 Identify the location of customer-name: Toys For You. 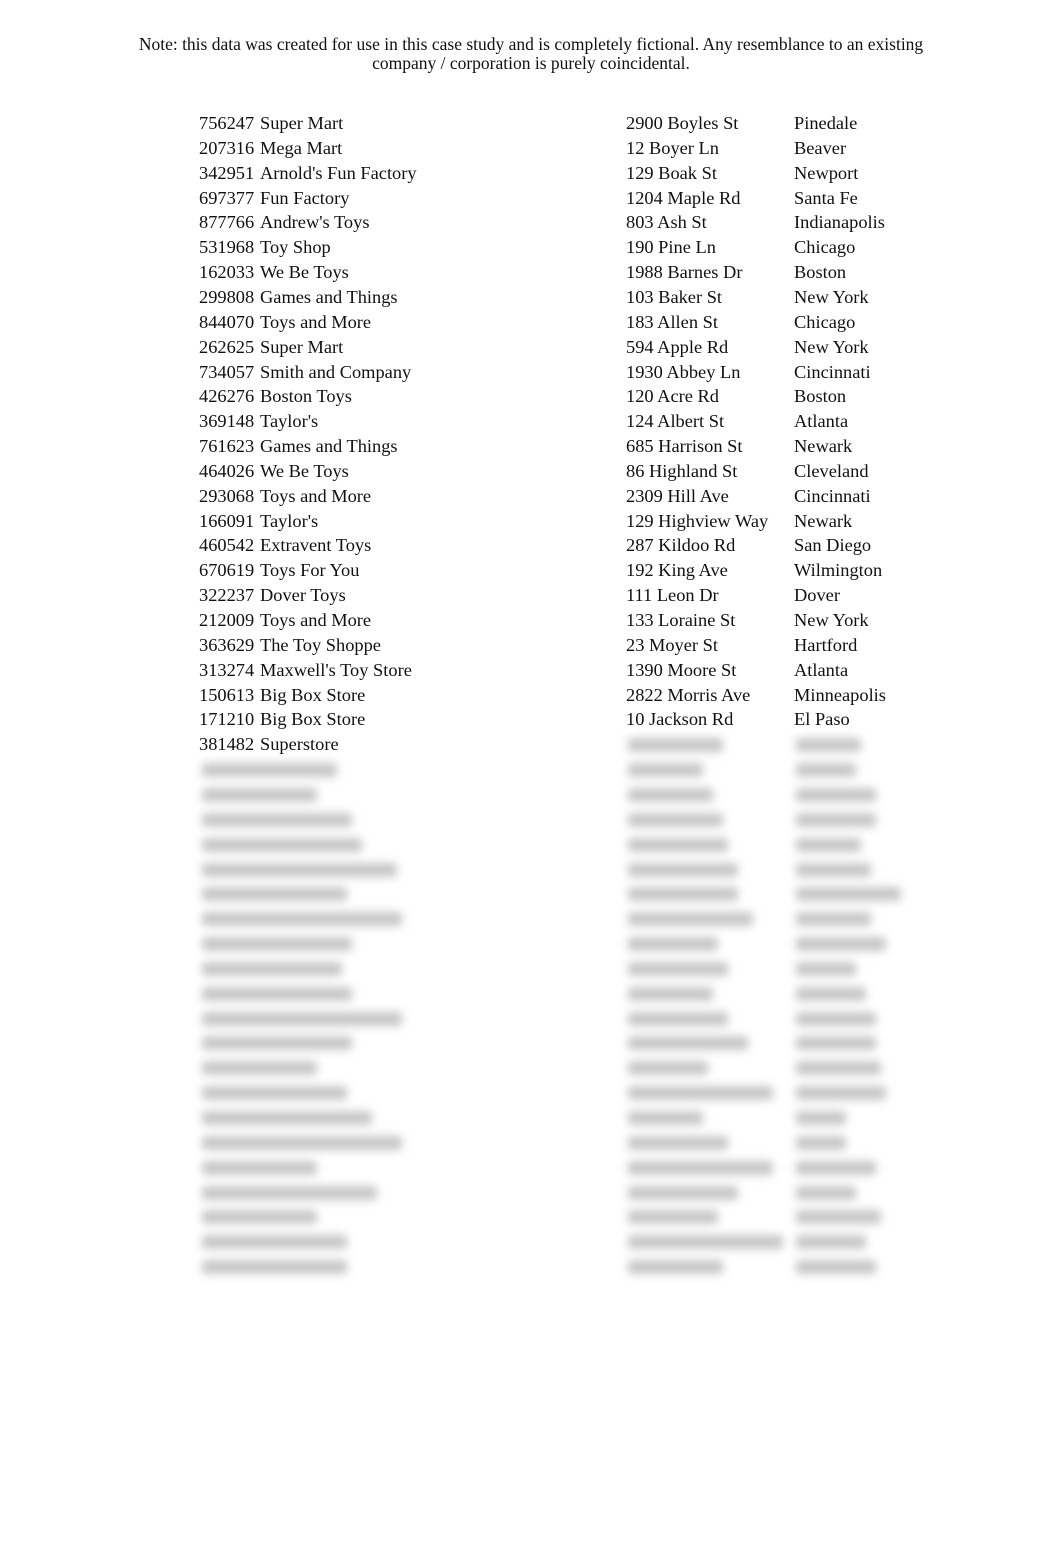
(310, 570).